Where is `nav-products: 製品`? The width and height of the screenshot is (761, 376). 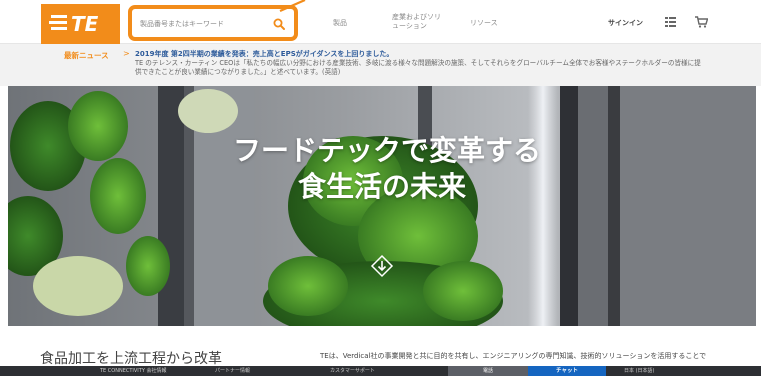 nav-products: 製品 is located at coordinates (340, 23).